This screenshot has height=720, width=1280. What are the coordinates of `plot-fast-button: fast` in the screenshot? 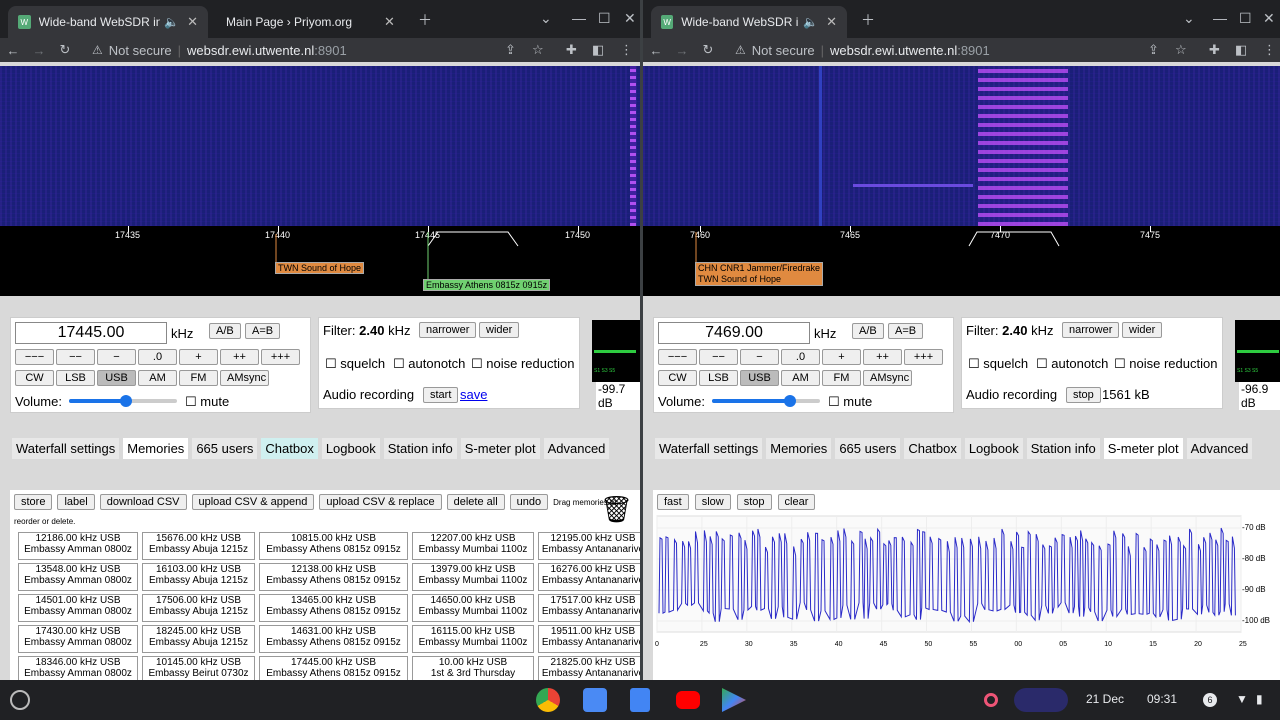 It's located at (673, 502).